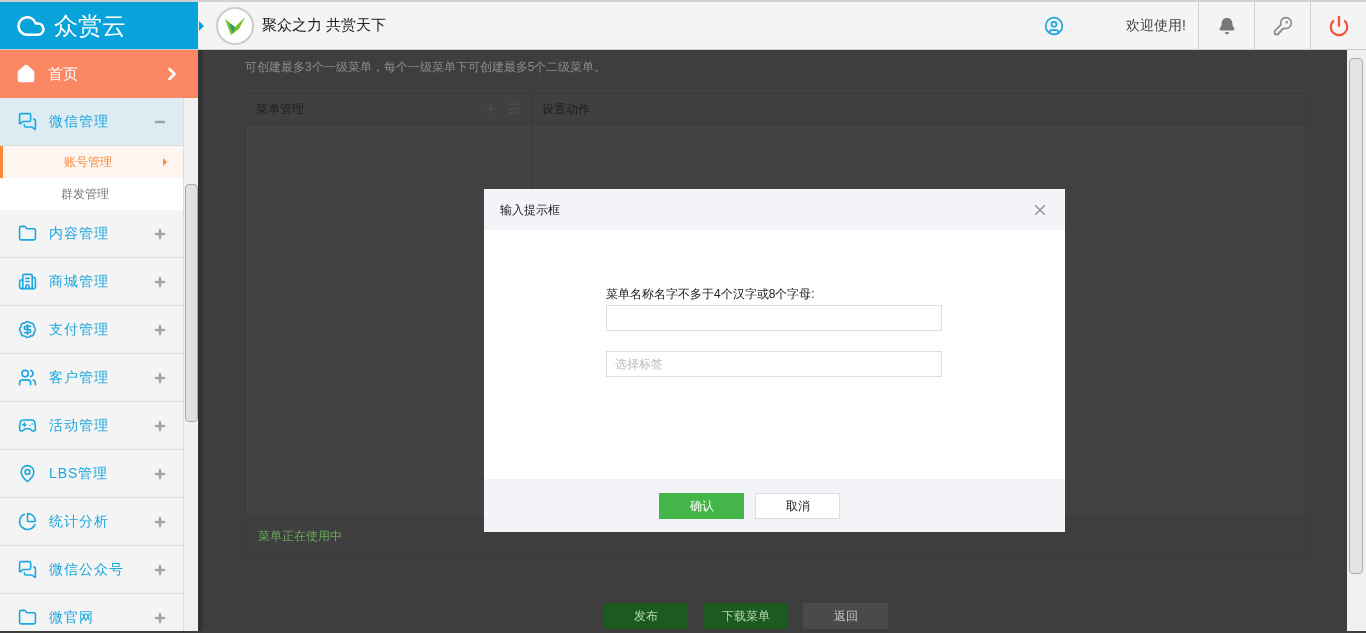  I want to click on dialog-title: 输入提示框, so click(530, 210).